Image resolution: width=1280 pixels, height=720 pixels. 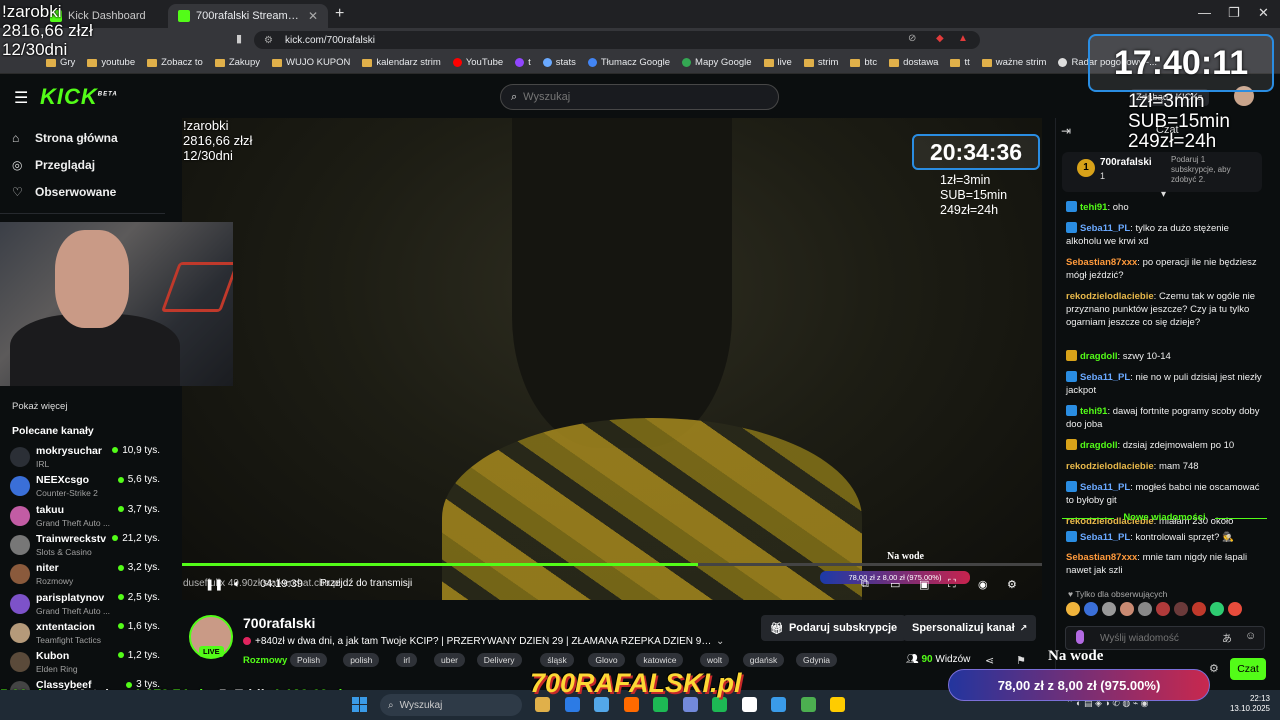 I want to click on theater-icon: ▭, so click(x=895, y=584).